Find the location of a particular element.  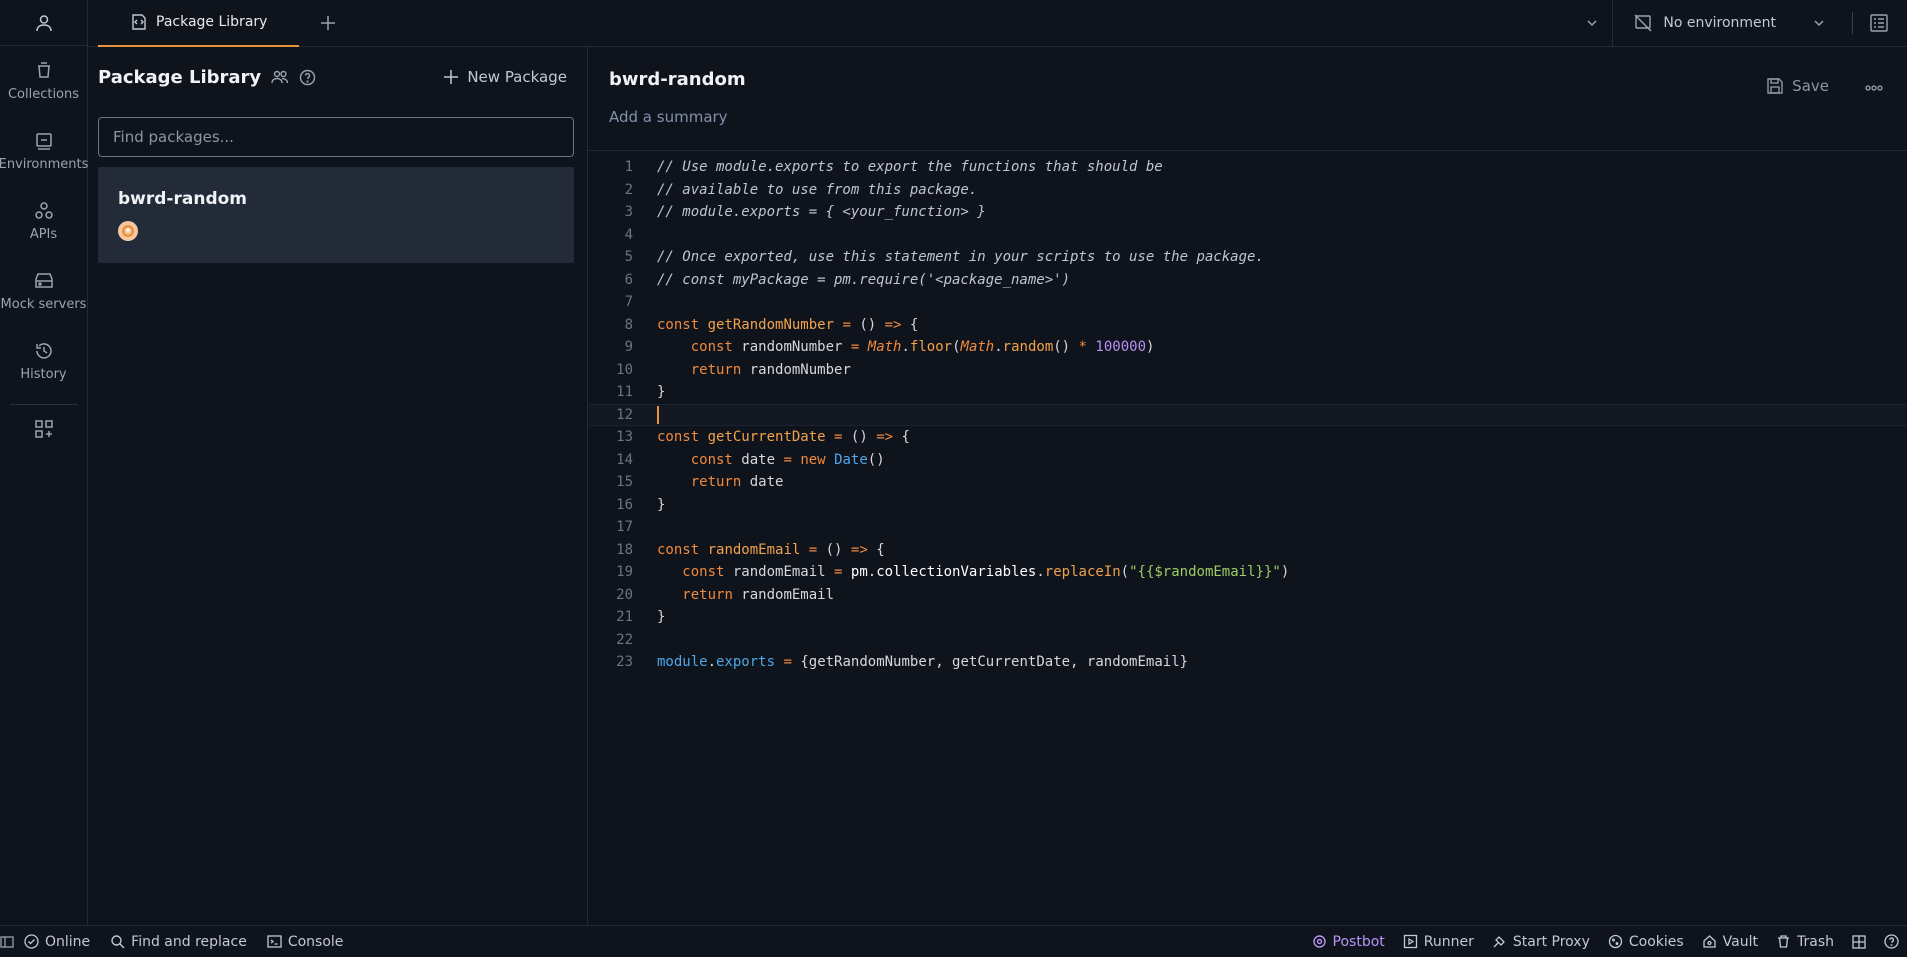

line-number: 12 is located at coordinates (624, 414).